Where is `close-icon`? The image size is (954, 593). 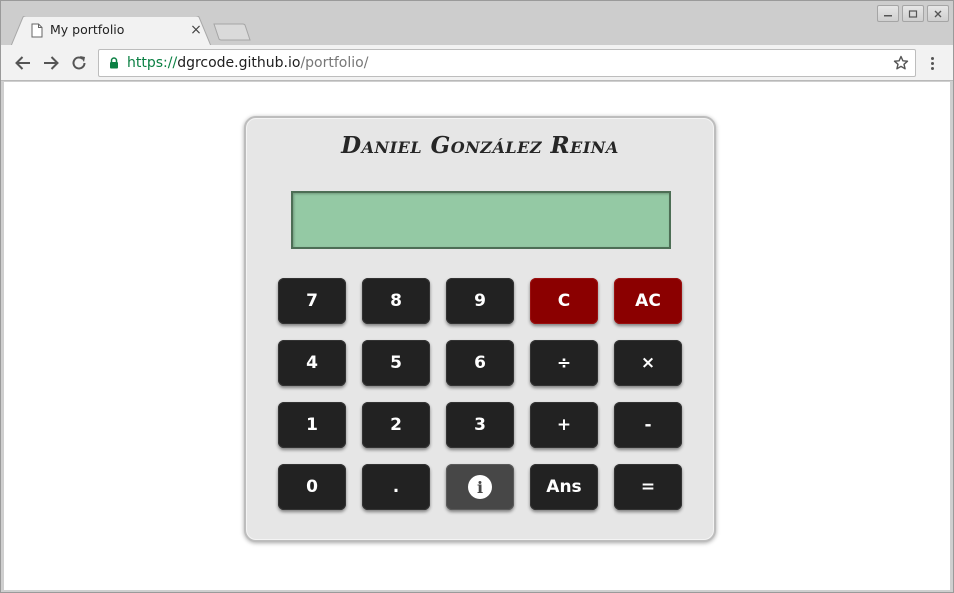 close-icon is located at coordinates (938, 13).